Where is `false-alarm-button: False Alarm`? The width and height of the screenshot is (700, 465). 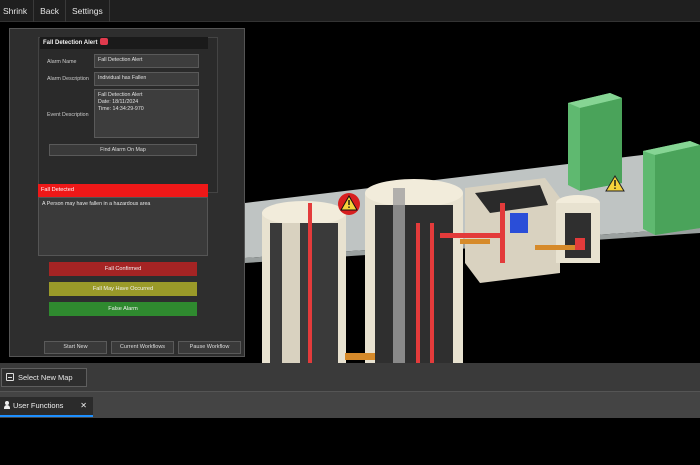
false-alarm-button: False Alarm is located at coordinates (123, 309).